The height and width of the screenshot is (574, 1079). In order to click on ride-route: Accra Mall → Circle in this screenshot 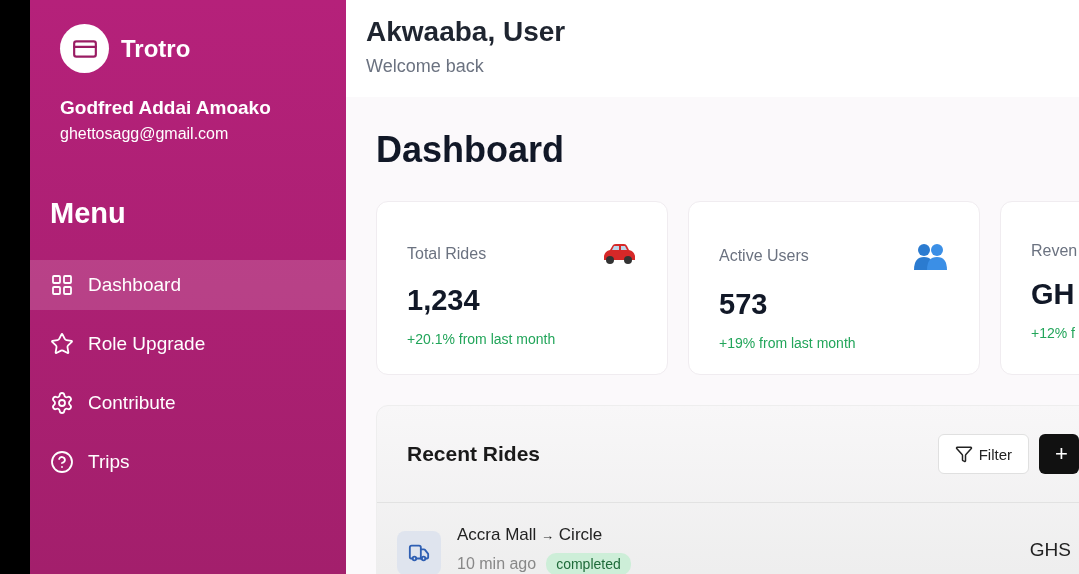, I will do `click(530, 535)`.